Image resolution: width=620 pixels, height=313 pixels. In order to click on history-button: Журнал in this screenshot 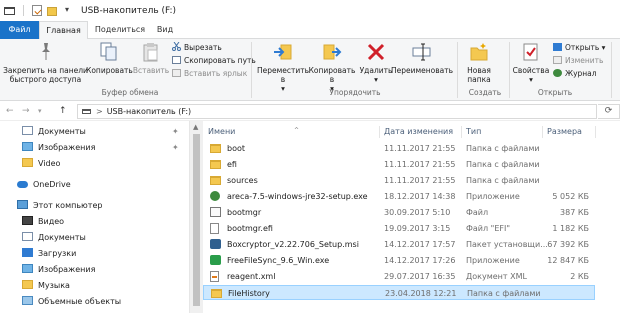, I will do `click(575, 74)`.